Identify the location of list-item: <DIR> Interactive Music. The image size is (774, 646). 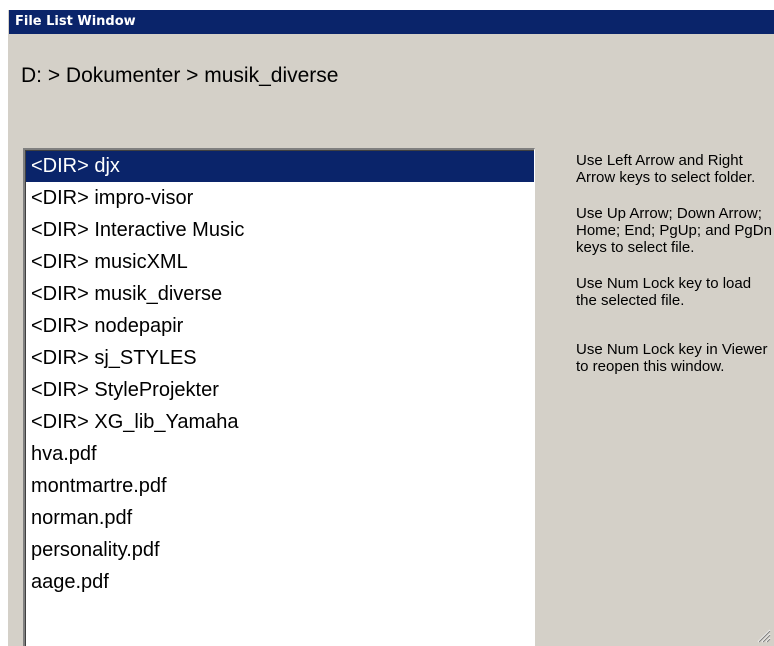
(279, 230).